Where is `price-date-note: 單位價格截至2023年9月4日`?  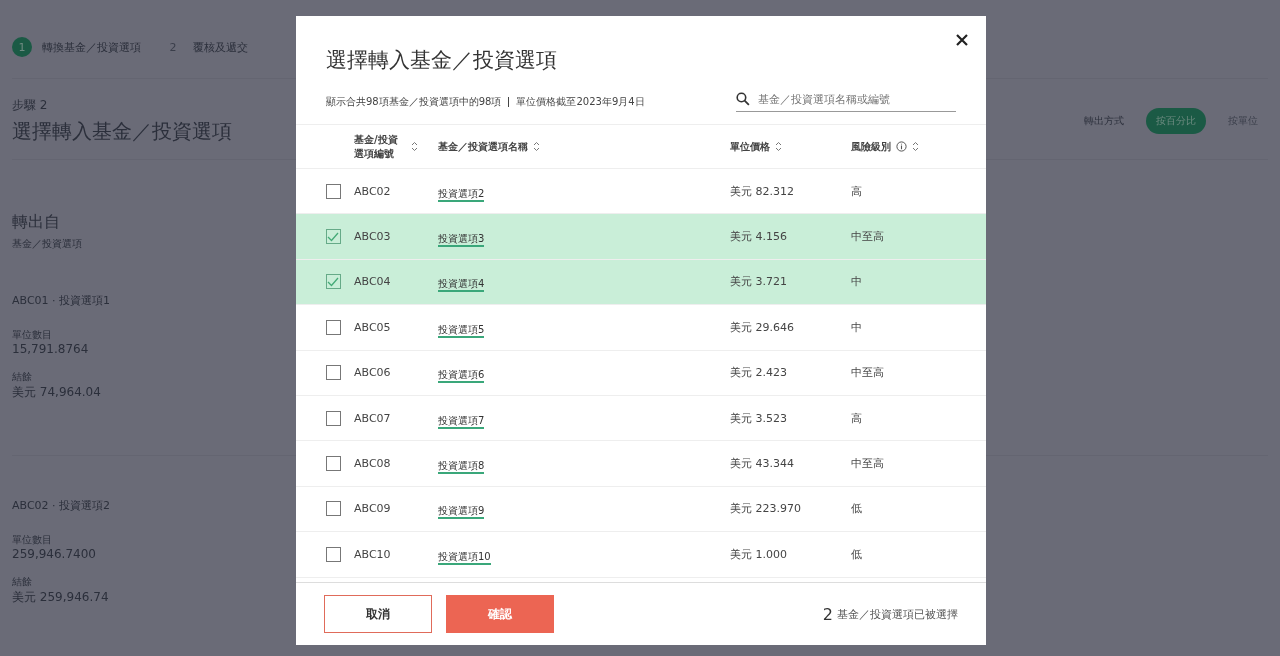
price-date-note: 單位價格截至2023年9月4日 is located at coordinates (580, 102).